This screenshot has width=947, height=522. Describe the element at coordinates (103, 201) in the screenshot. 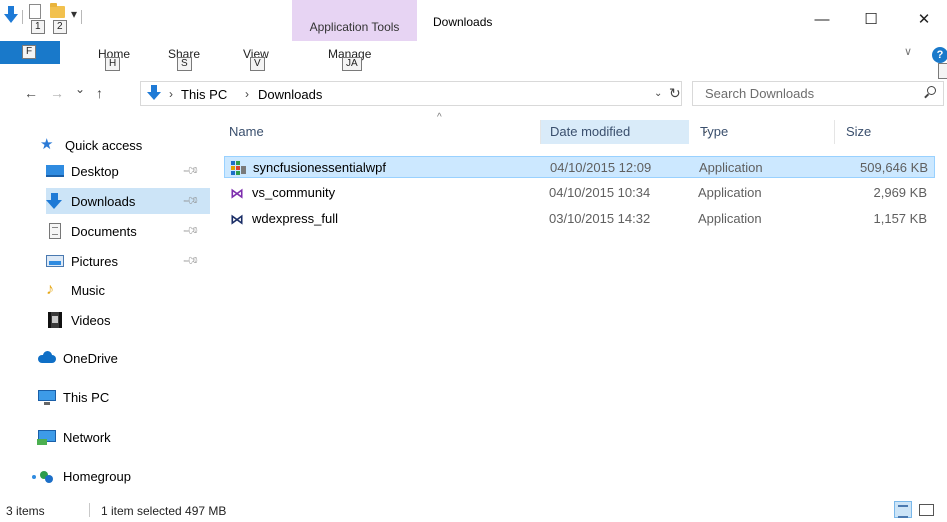

I see `sidebar-item-label: Downloads` at that location.